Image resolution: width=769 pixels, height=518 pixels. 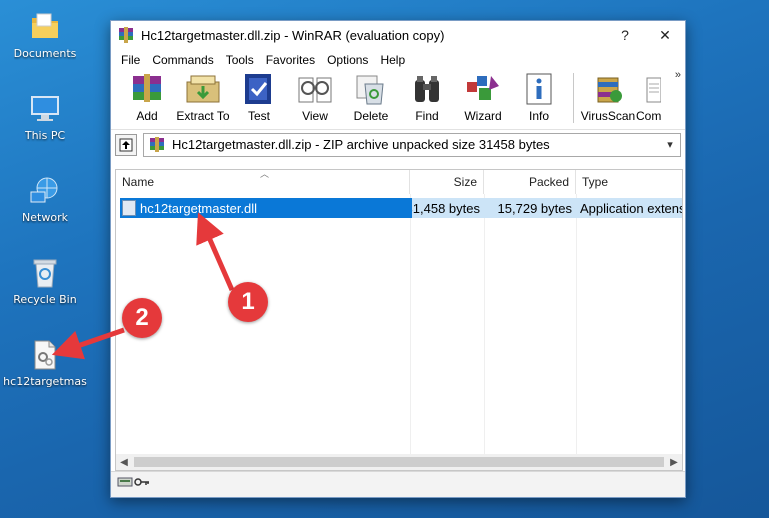 I want to click on toolbar-separator, so click(x=573, y=98).